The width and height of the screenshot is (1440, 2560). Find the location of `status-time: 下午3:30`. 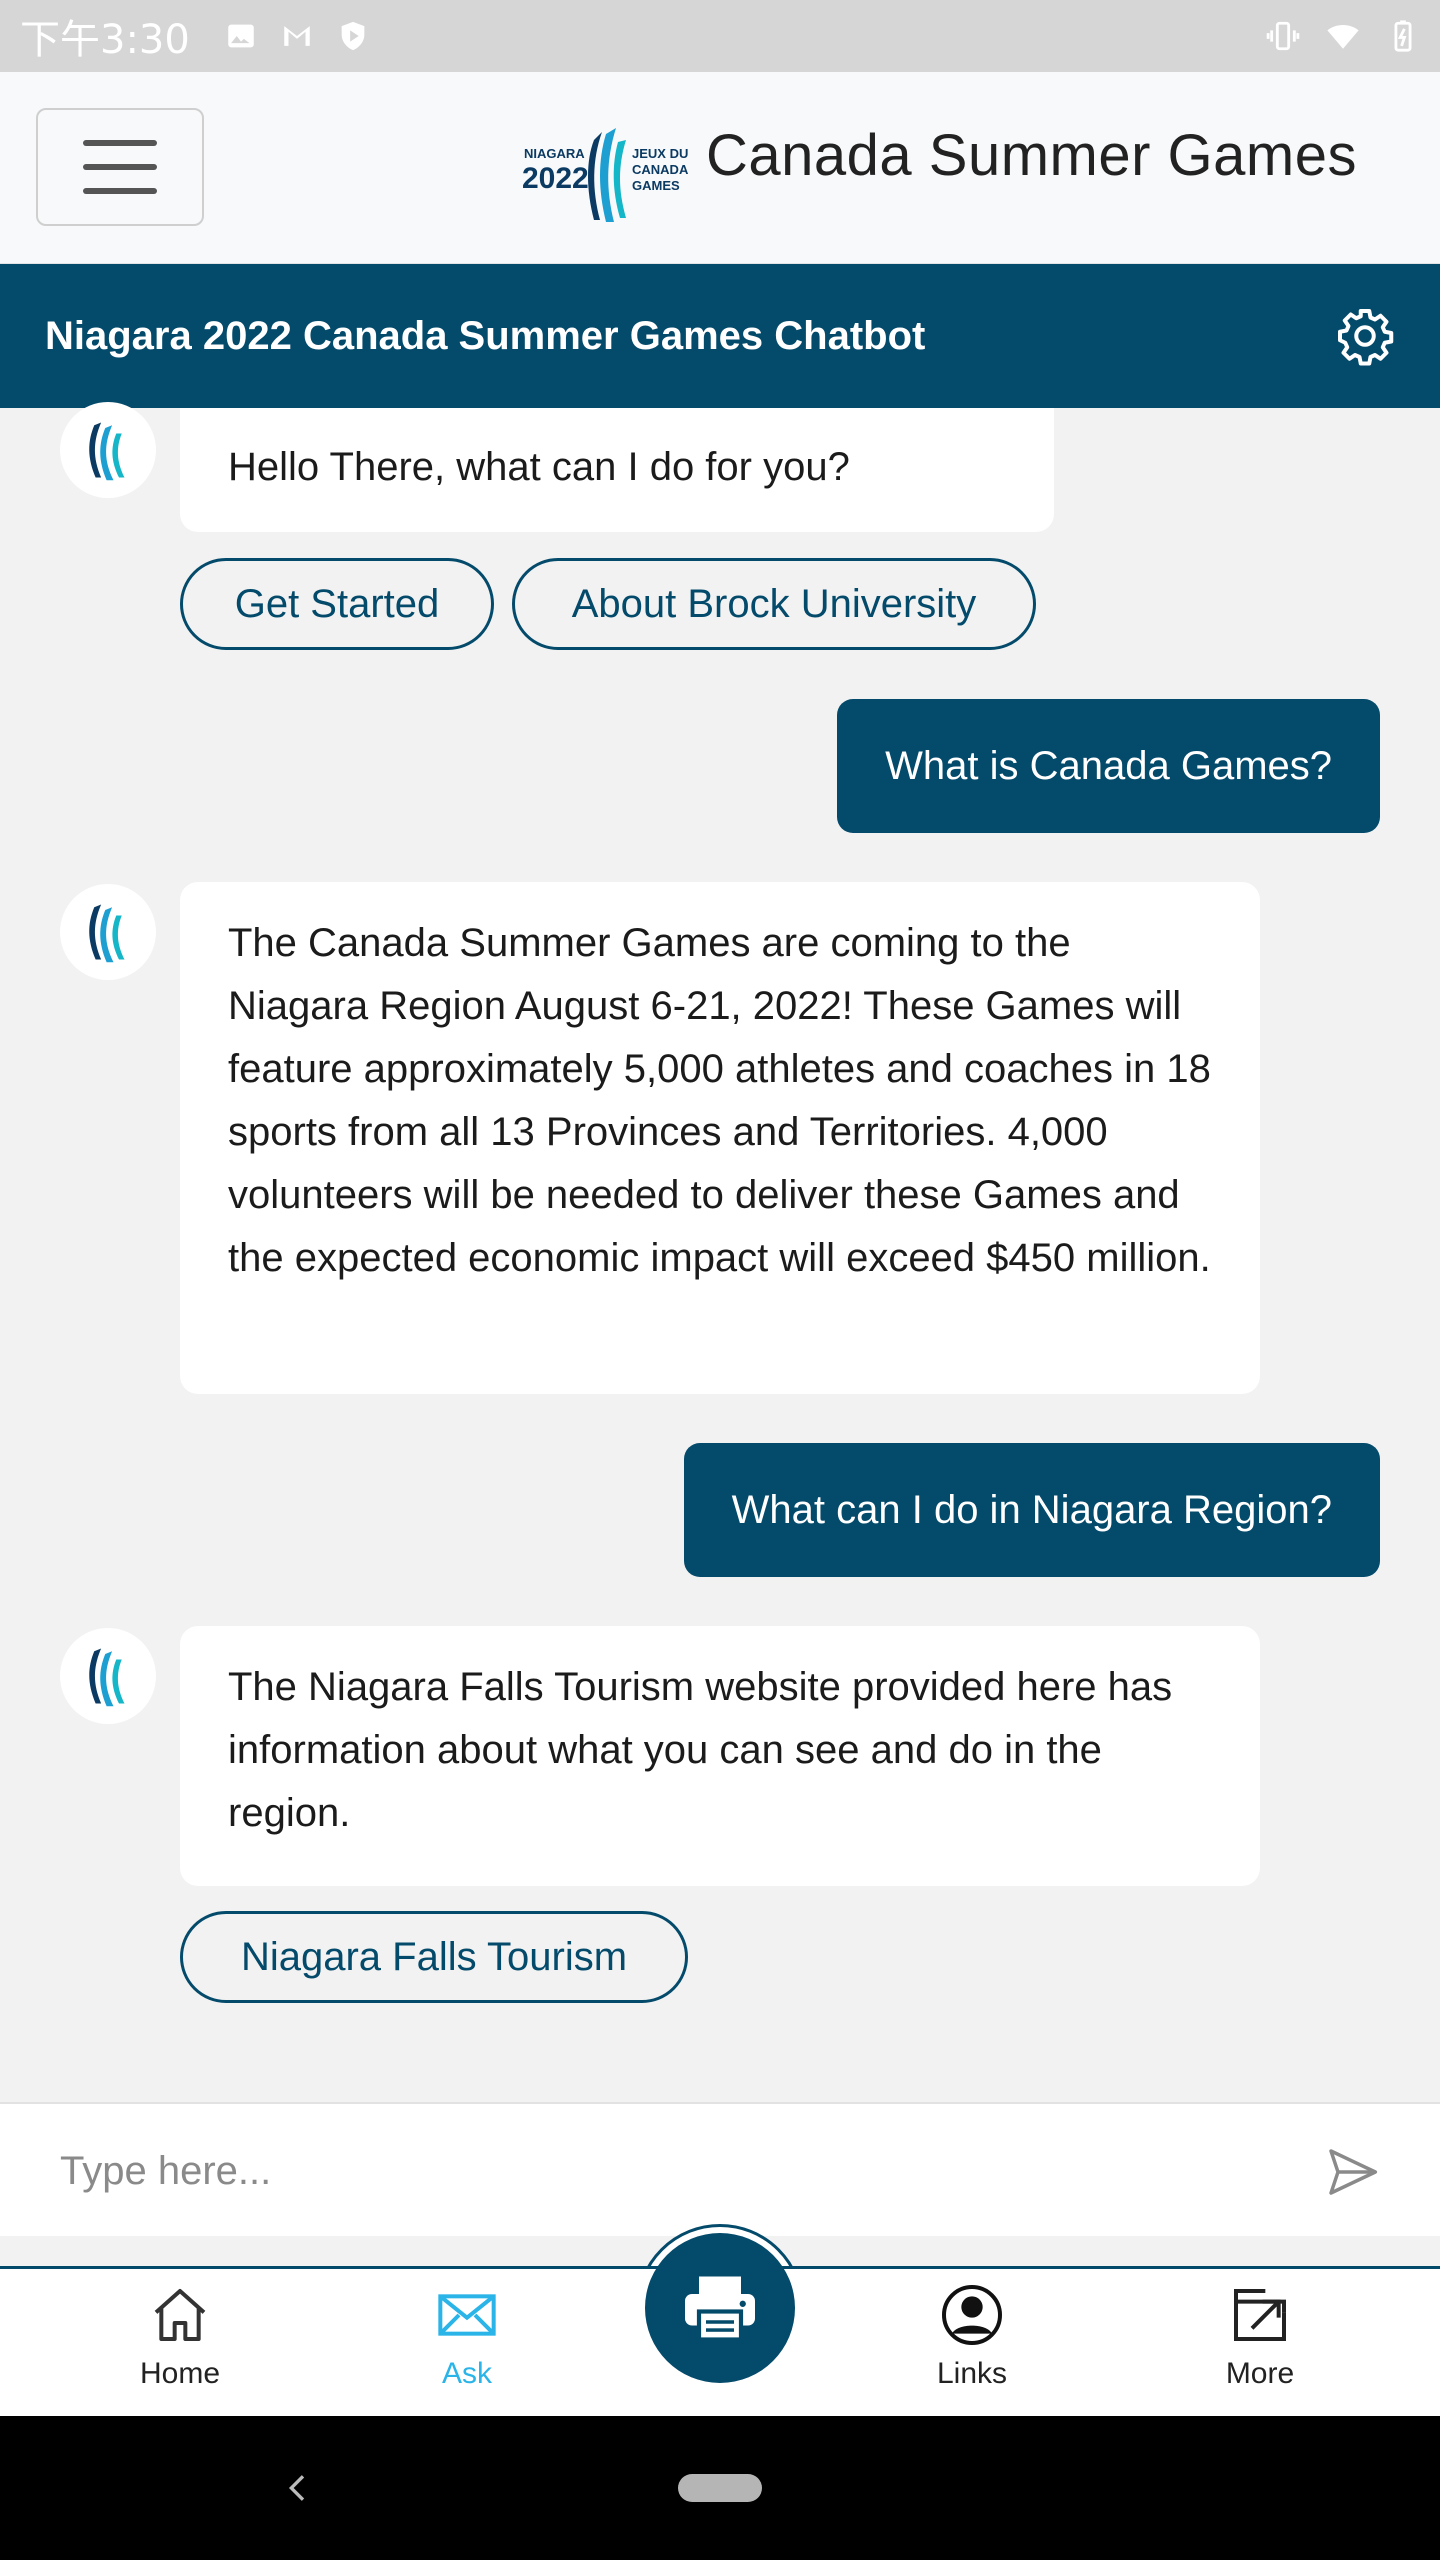

status-time: 下午3:30 is located at coordinates (105, 40).